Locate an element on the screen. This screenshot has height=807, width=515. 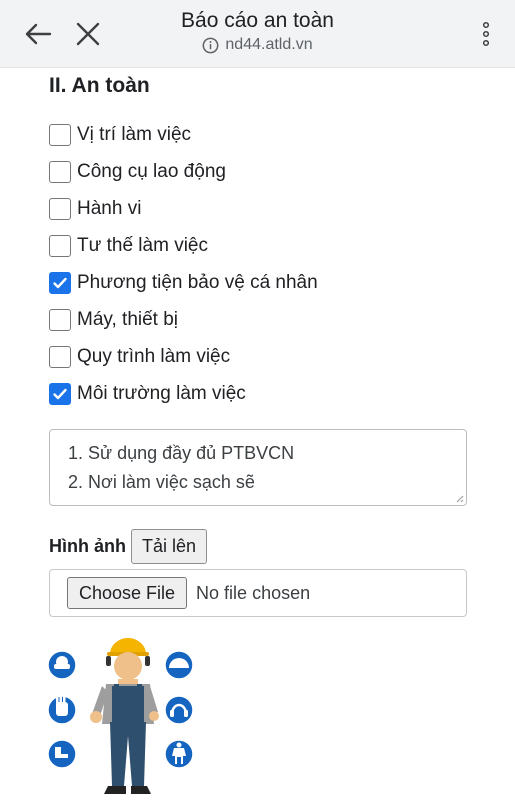
helmet-icon is located at coordinates (179, 665).